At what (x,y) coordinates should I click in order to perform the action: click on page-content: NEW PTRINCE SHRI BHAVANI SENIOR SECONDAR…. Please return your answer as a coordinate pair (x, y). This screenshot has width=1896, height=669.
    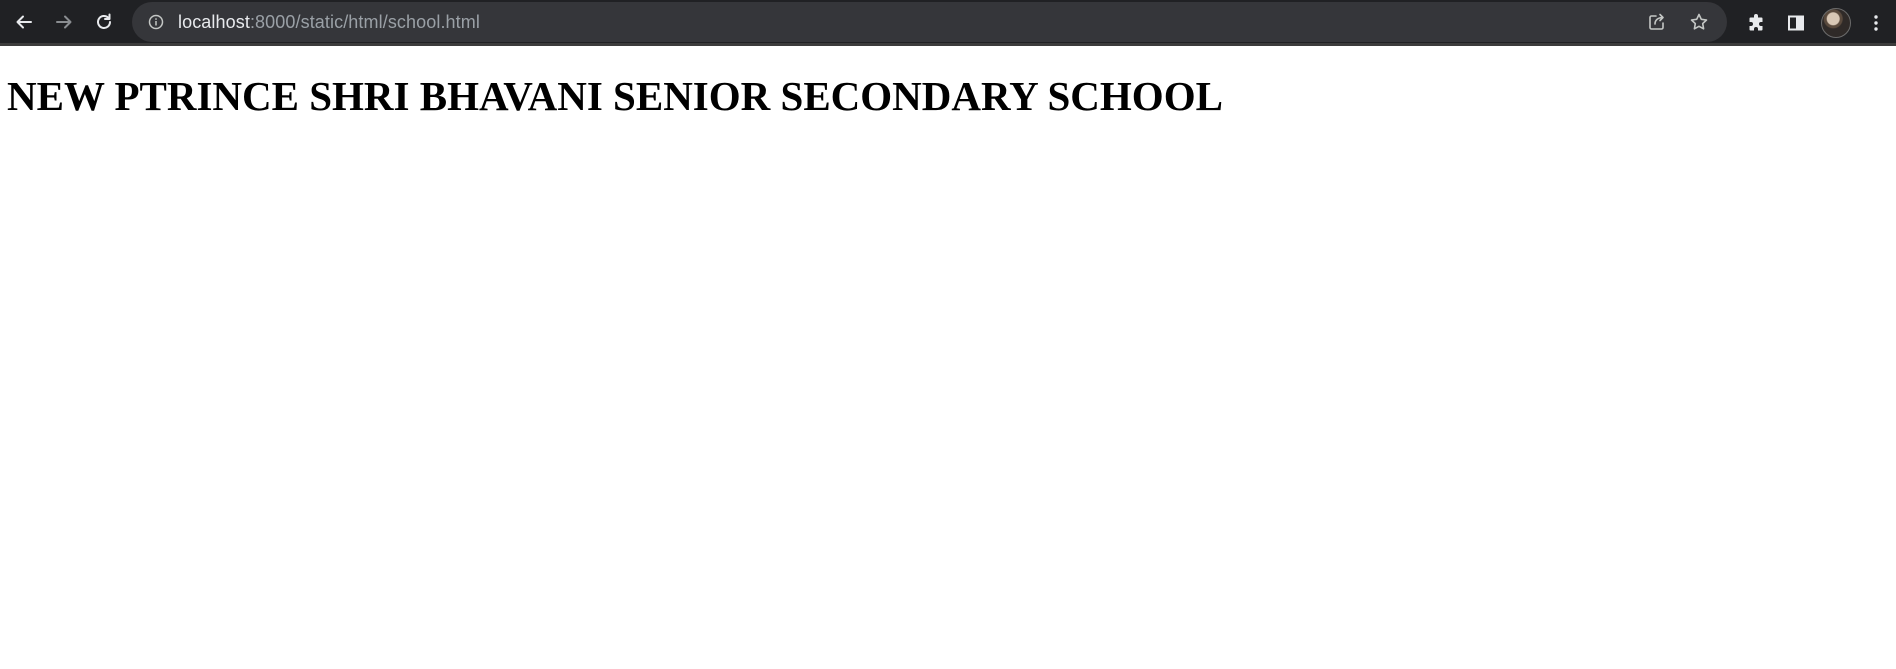
    Looking at the image, I should click on (948, 96).